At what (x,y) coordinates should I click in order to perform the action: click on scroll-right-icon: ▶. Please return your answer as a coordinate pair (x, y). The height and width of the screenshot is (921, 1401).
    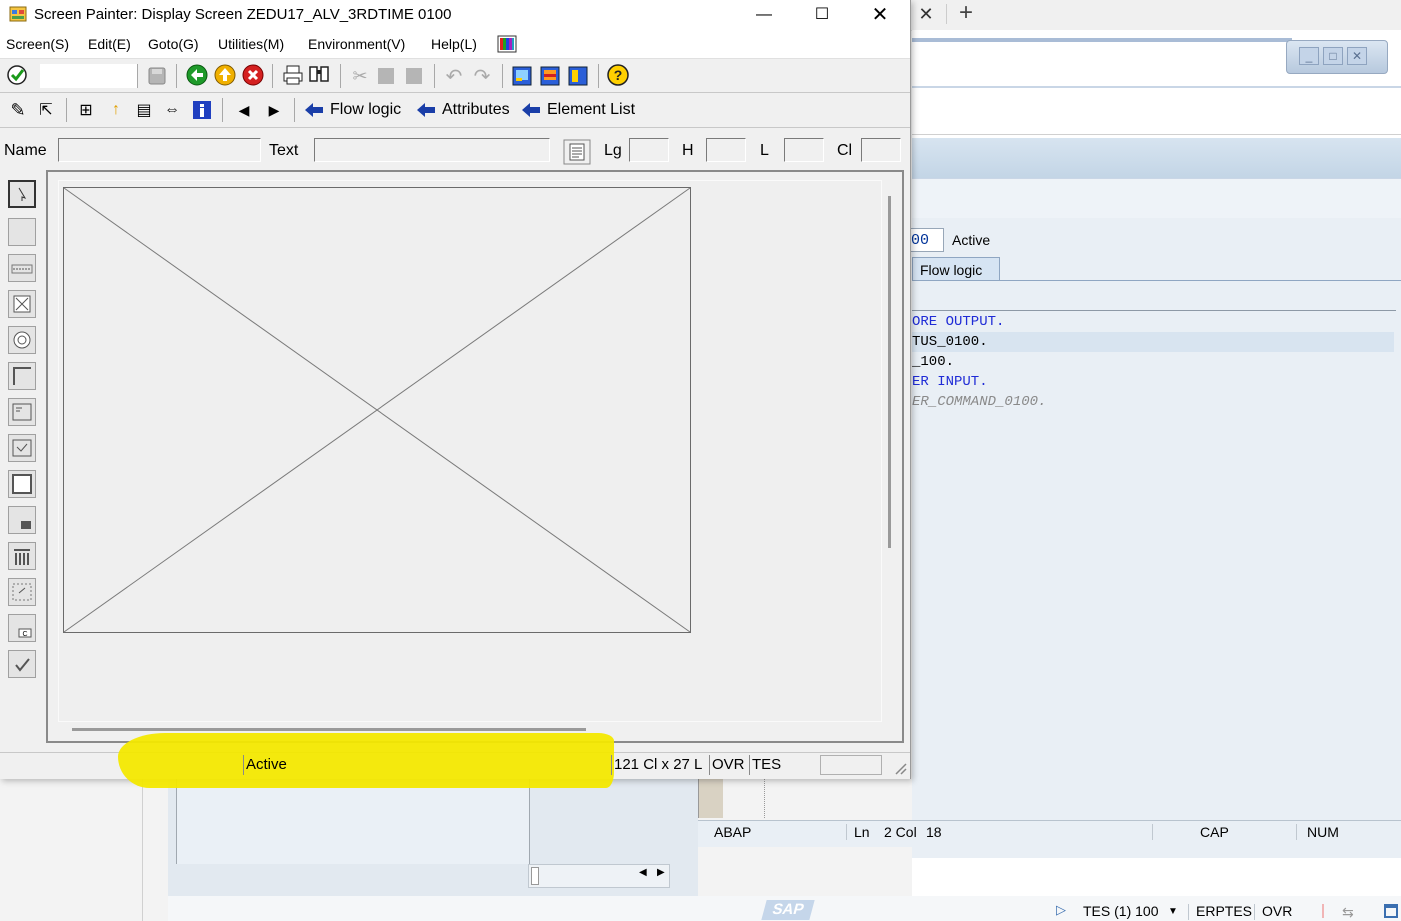
    Looking at the image, I should click on (661, 872).